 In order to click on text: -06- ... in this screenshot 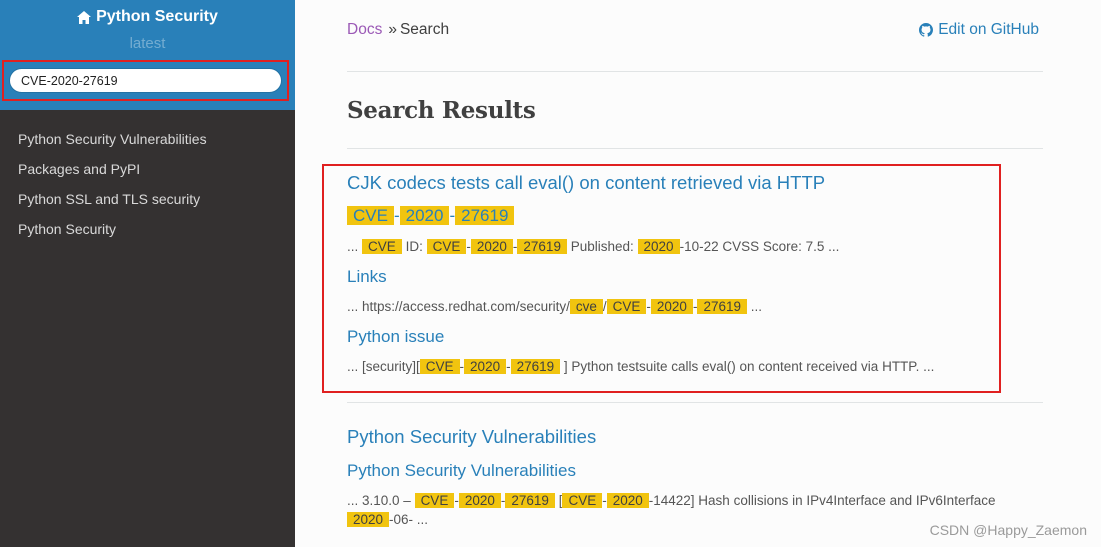, I will do `click(409, 519)`.